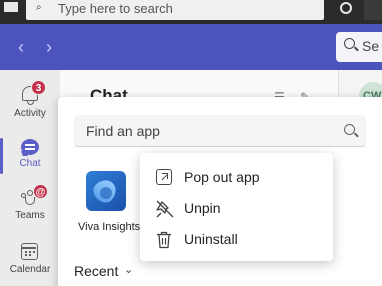 The image size is (382, 286). What do you see at coordinates (30, 113) in the screenshot?
I see `rail-item-label: Activity` at bounding box center [30, 113].